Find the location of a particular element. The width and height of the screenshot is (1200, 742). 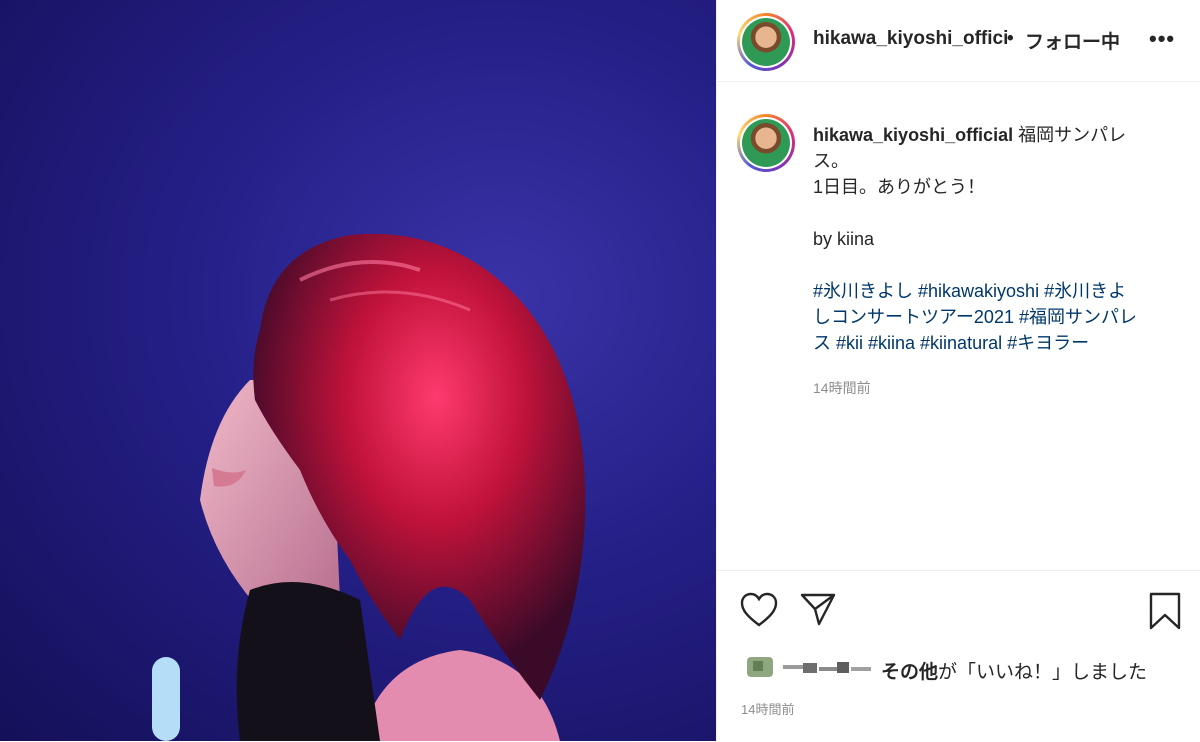

caption-text-line2: ス。 is located at coordinates (831, 161).